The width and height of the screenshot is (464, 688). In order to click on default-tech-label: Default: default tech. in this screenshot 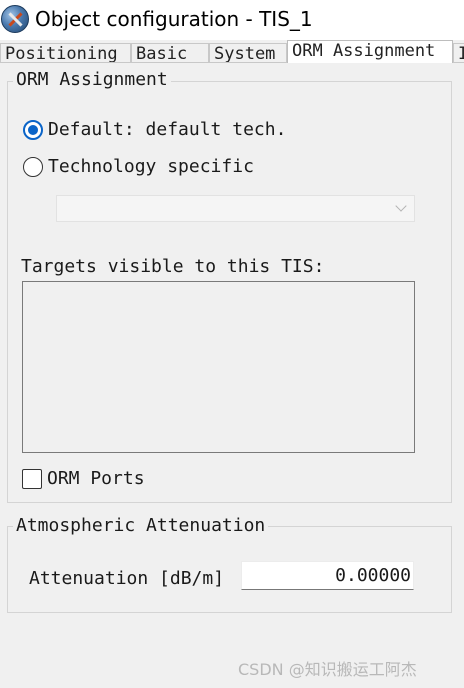, I will do `click(167, 129)`.